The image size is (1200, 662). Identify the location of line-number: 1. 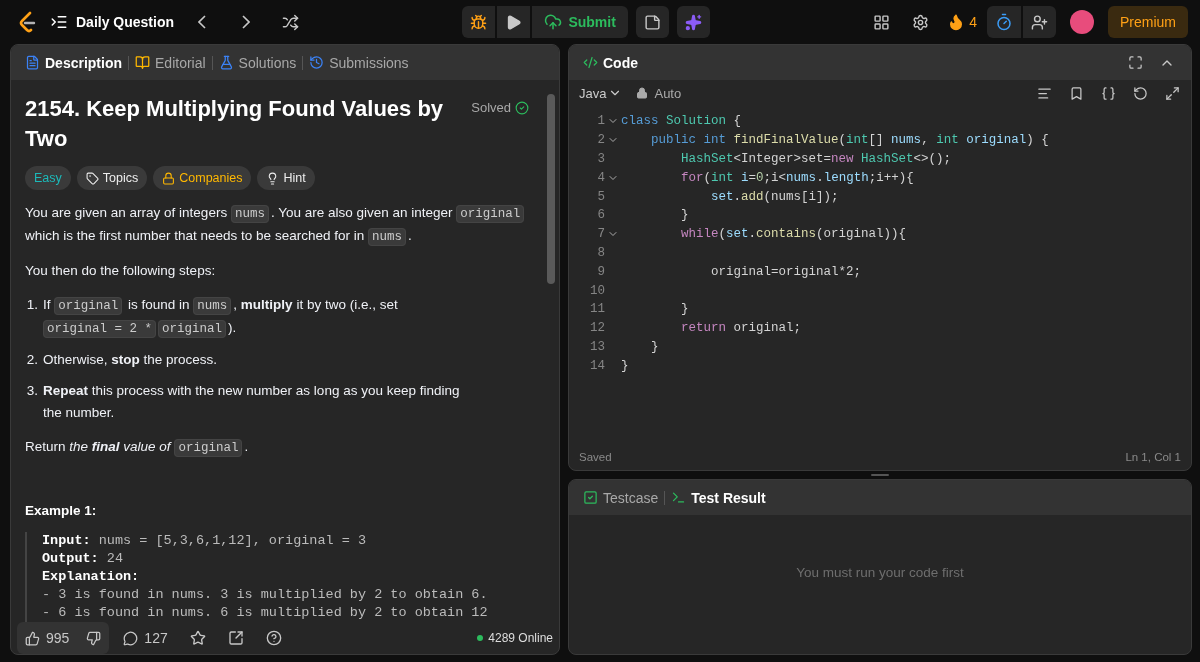
(600, 121).